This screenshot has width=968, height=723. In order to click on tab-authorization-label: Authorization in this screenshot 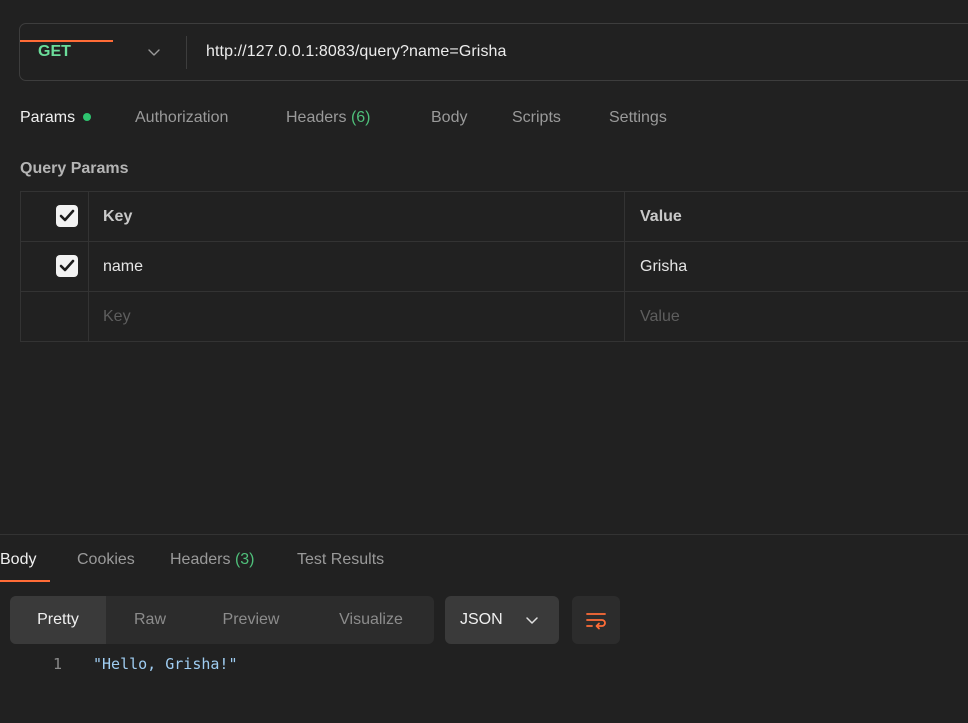, I will do `click(182, 117)`.